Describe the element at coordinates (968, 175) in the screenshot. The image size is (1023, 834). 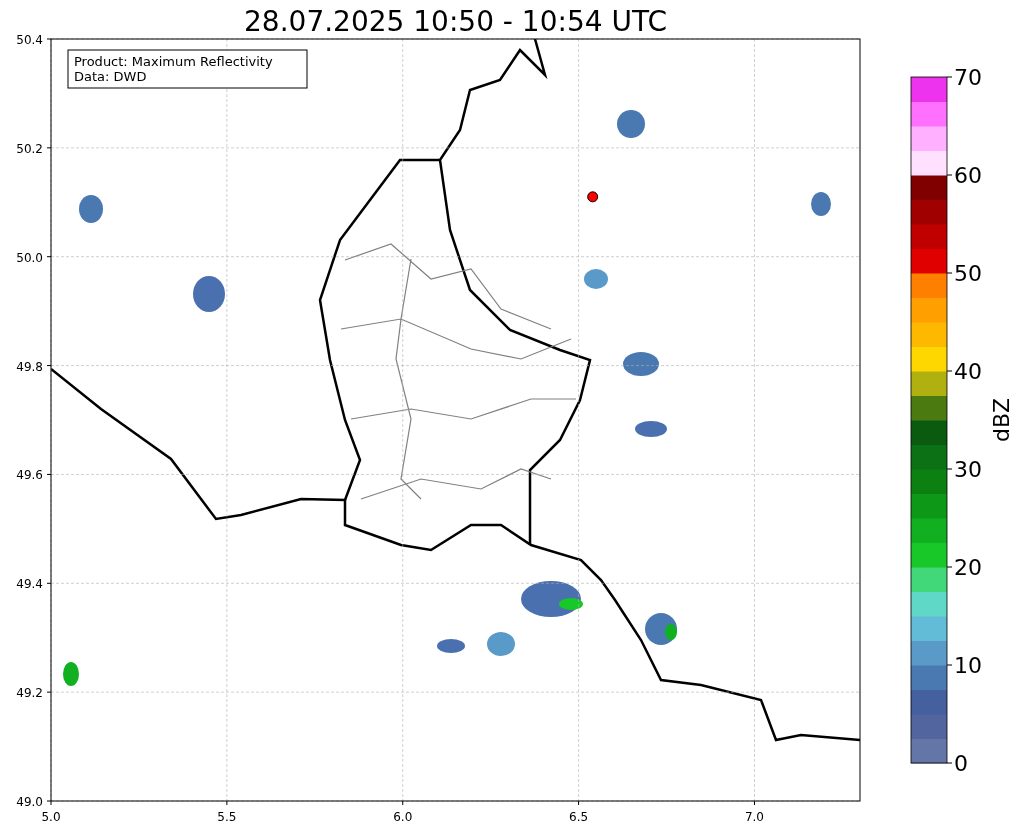
I see `colorbar-tick-label: 60` at that location.